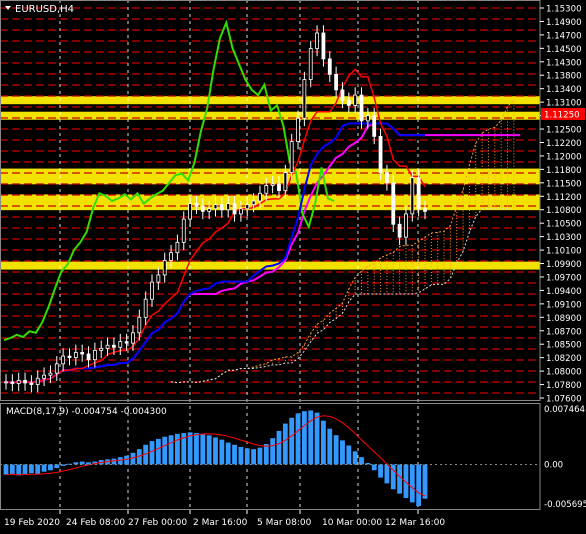  Describe the element at coordinates (220, 523) in the screenshot. I see `time-axis-label: 2 Mar 16:00` at that location.